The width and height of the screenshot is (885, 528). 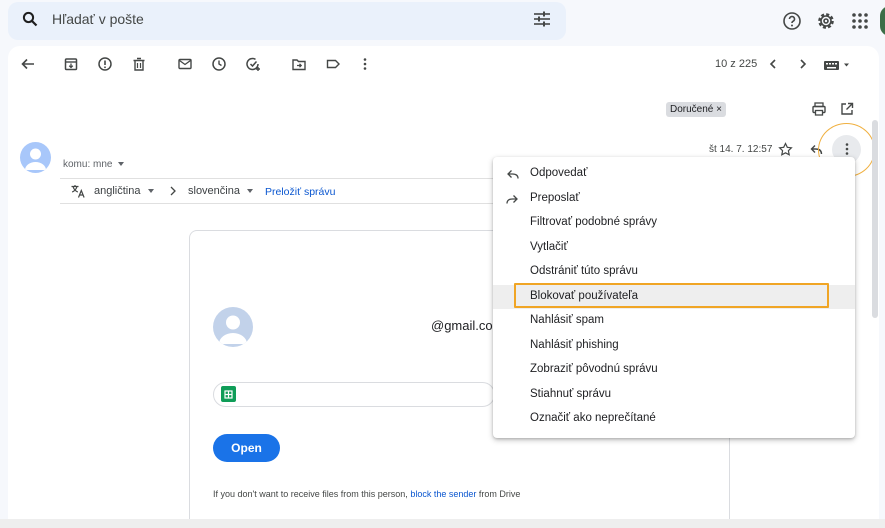 What do you see at coordinates (674, 419) in the screenshot?
I see `menu-item-mark-unread: Označiť ako neprečítané` at bounding box center [674, 419].